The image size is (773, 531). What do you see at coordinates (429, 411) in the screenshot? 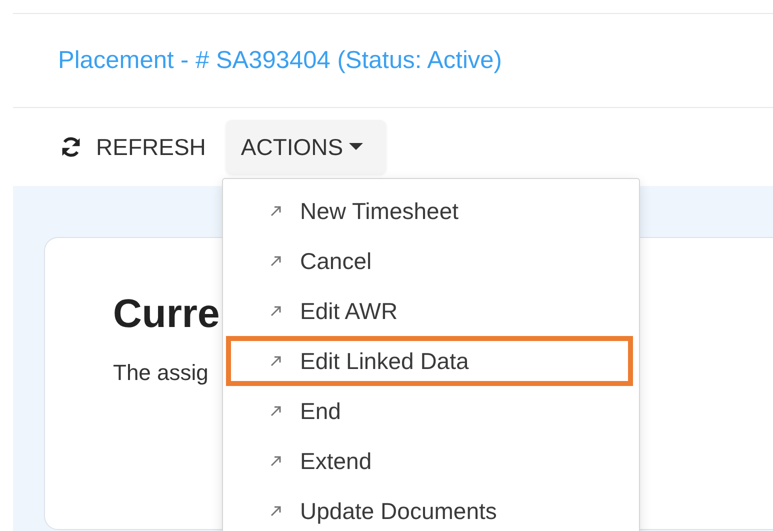
I see `menu-item: End` at bounding box center [429, 411].